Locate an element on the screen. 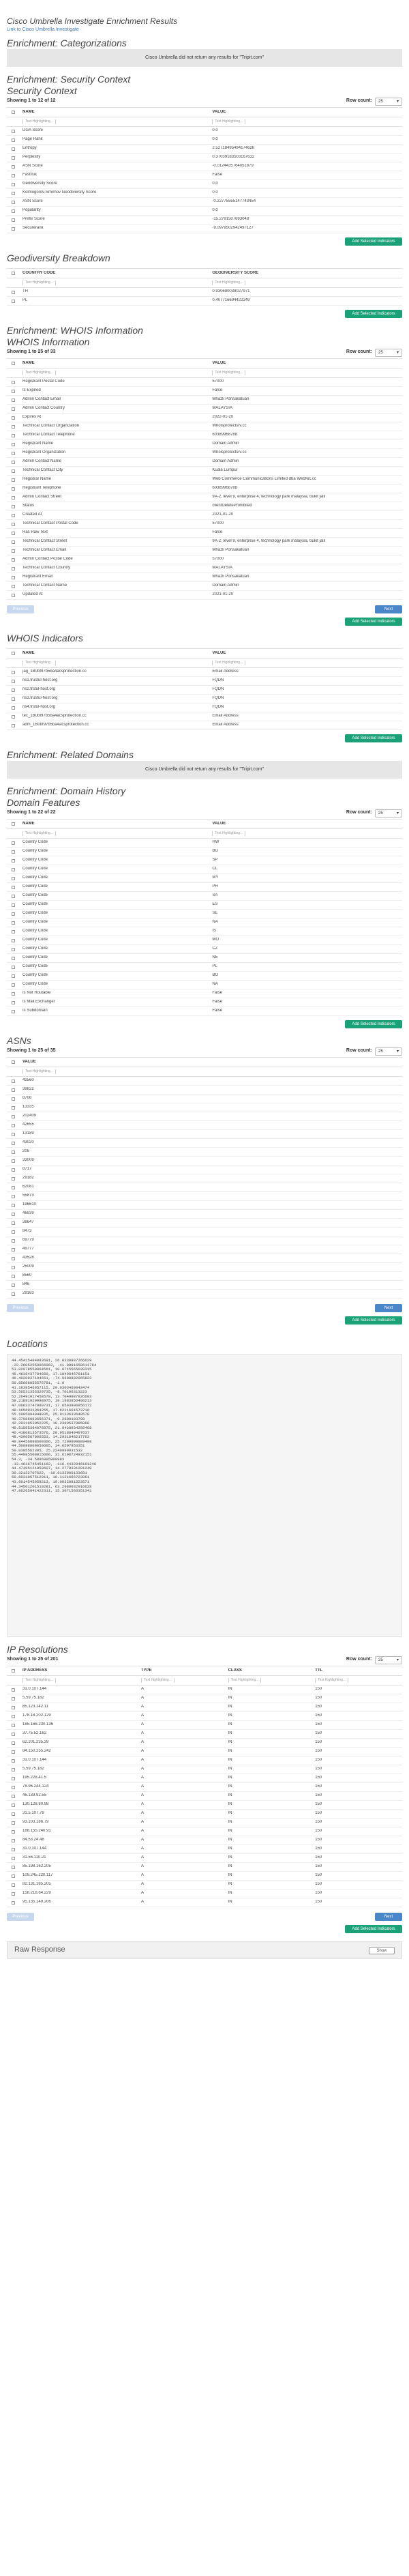 The image size is (409, 2576). show-raw-button: Show is located at coordinates (382, 1950).